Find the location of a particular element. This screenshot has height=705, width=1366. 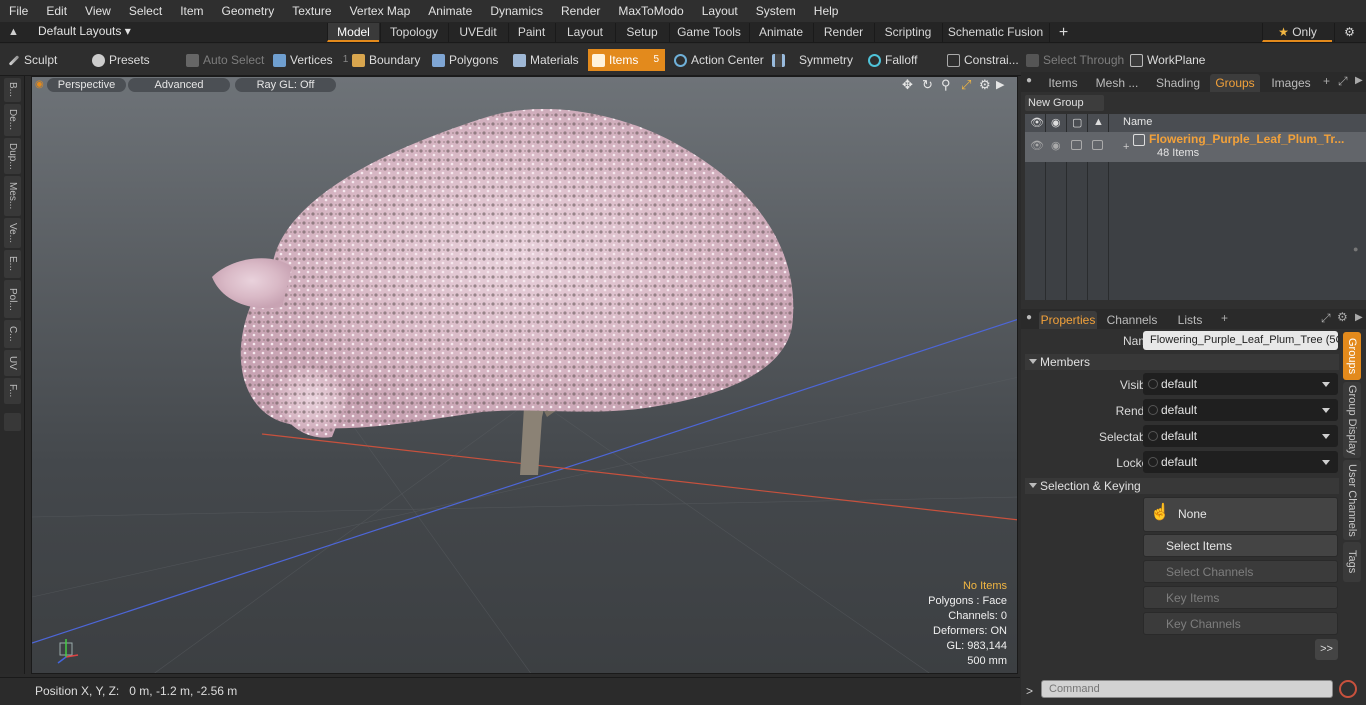

none-button: ☝ None is located at coordinates (1240, 514).